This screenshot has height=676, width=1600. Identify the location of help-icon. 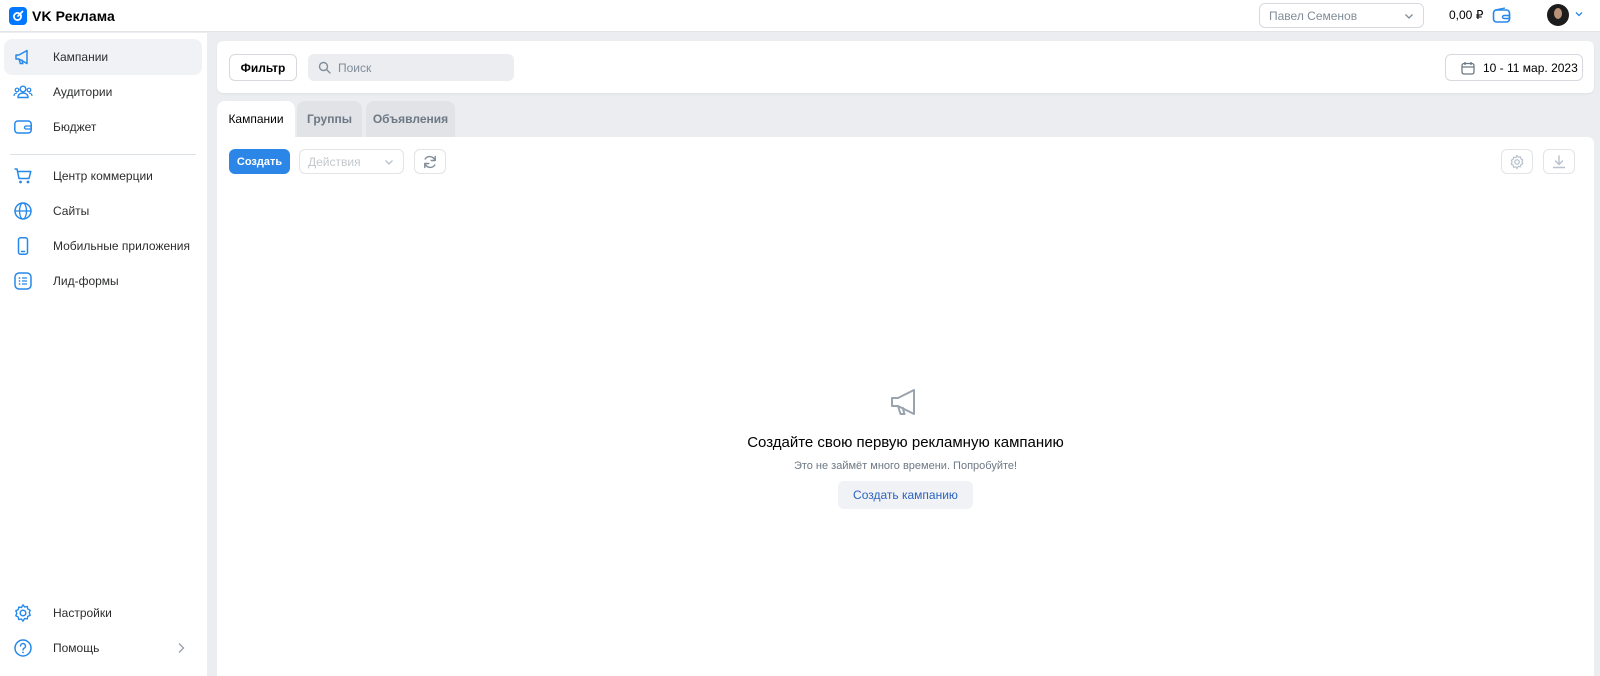
(23, 648).